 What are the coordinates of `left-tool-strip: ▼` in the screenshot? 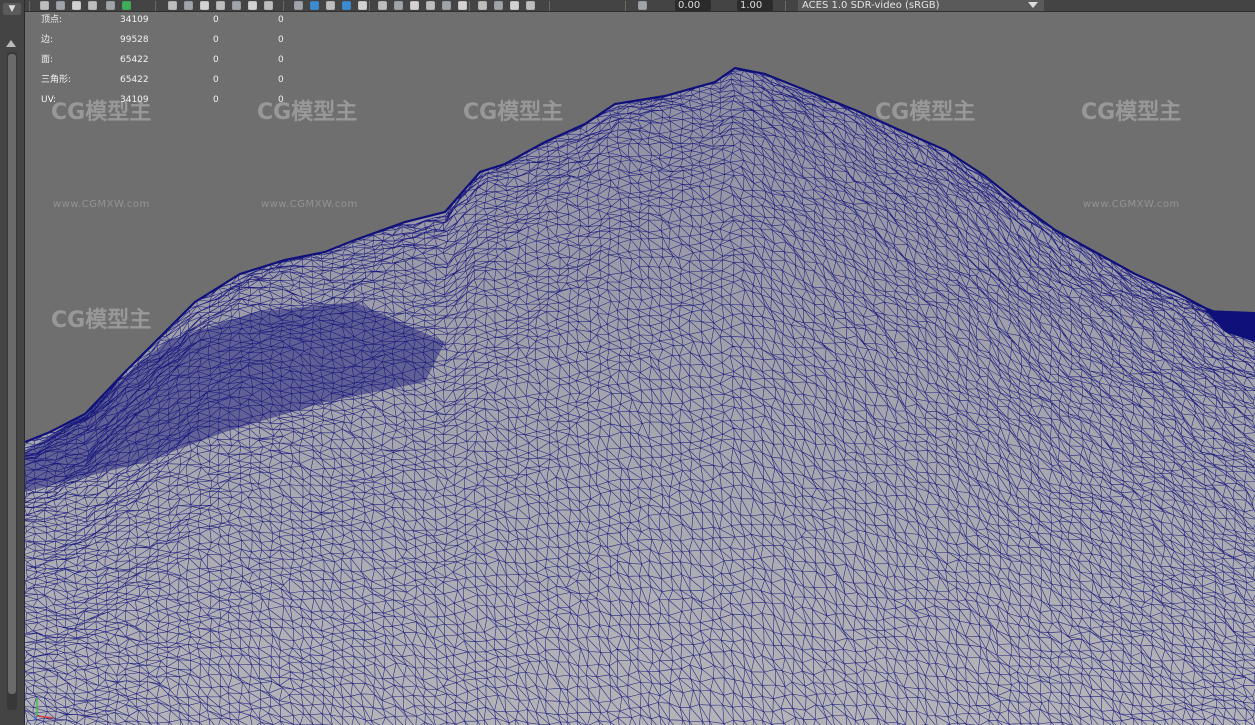 It's located at (12, 362).